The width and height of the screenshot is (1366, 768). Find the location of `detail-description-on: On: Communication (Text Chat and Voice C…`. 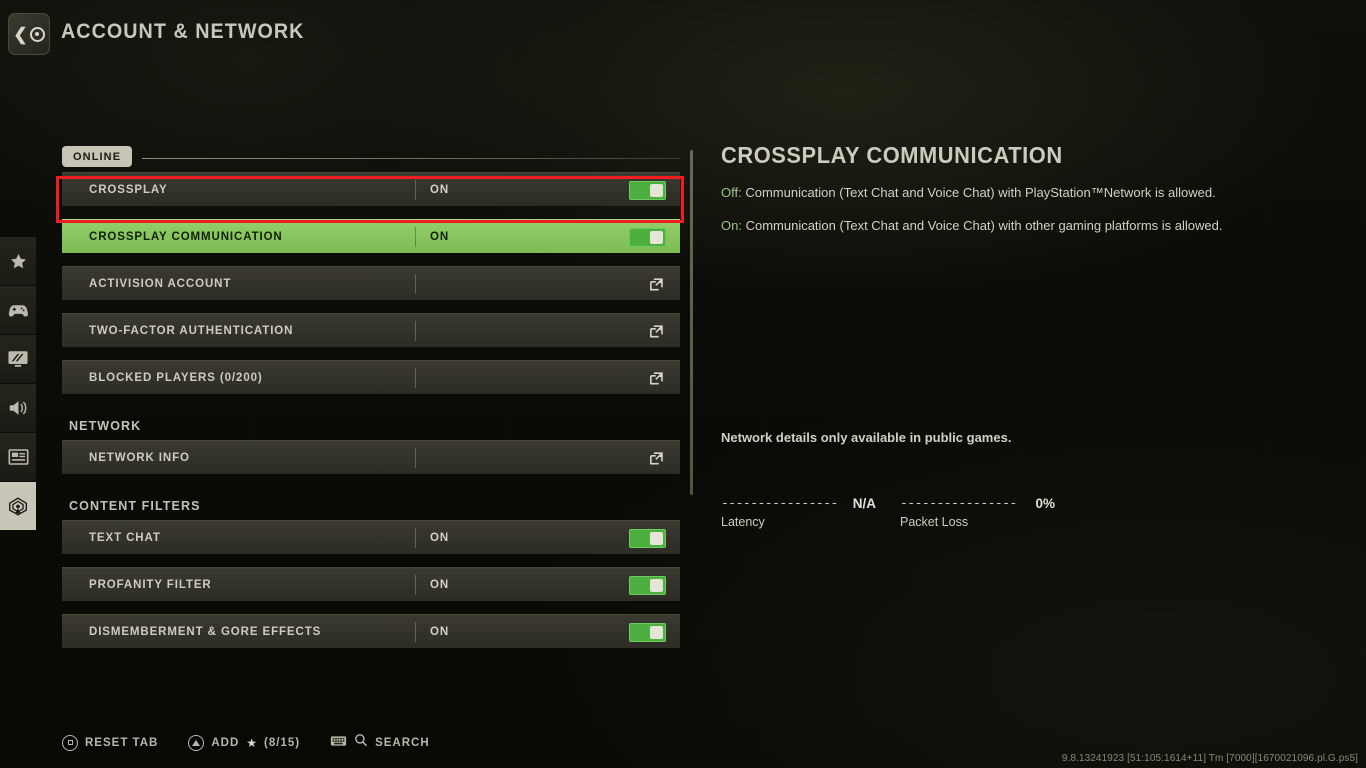

detail-description-on: On: Communication (Text Chat and Voice C… is located at coordinates (1021, 226).